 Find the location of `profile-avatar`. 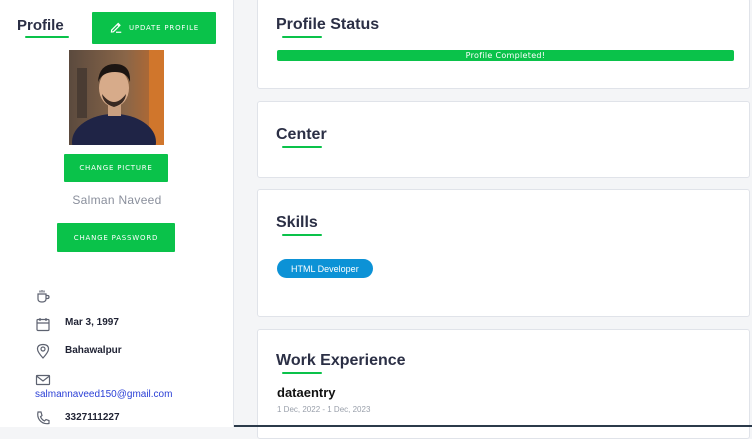

profile-avatar is located at coordinates (116, 97).